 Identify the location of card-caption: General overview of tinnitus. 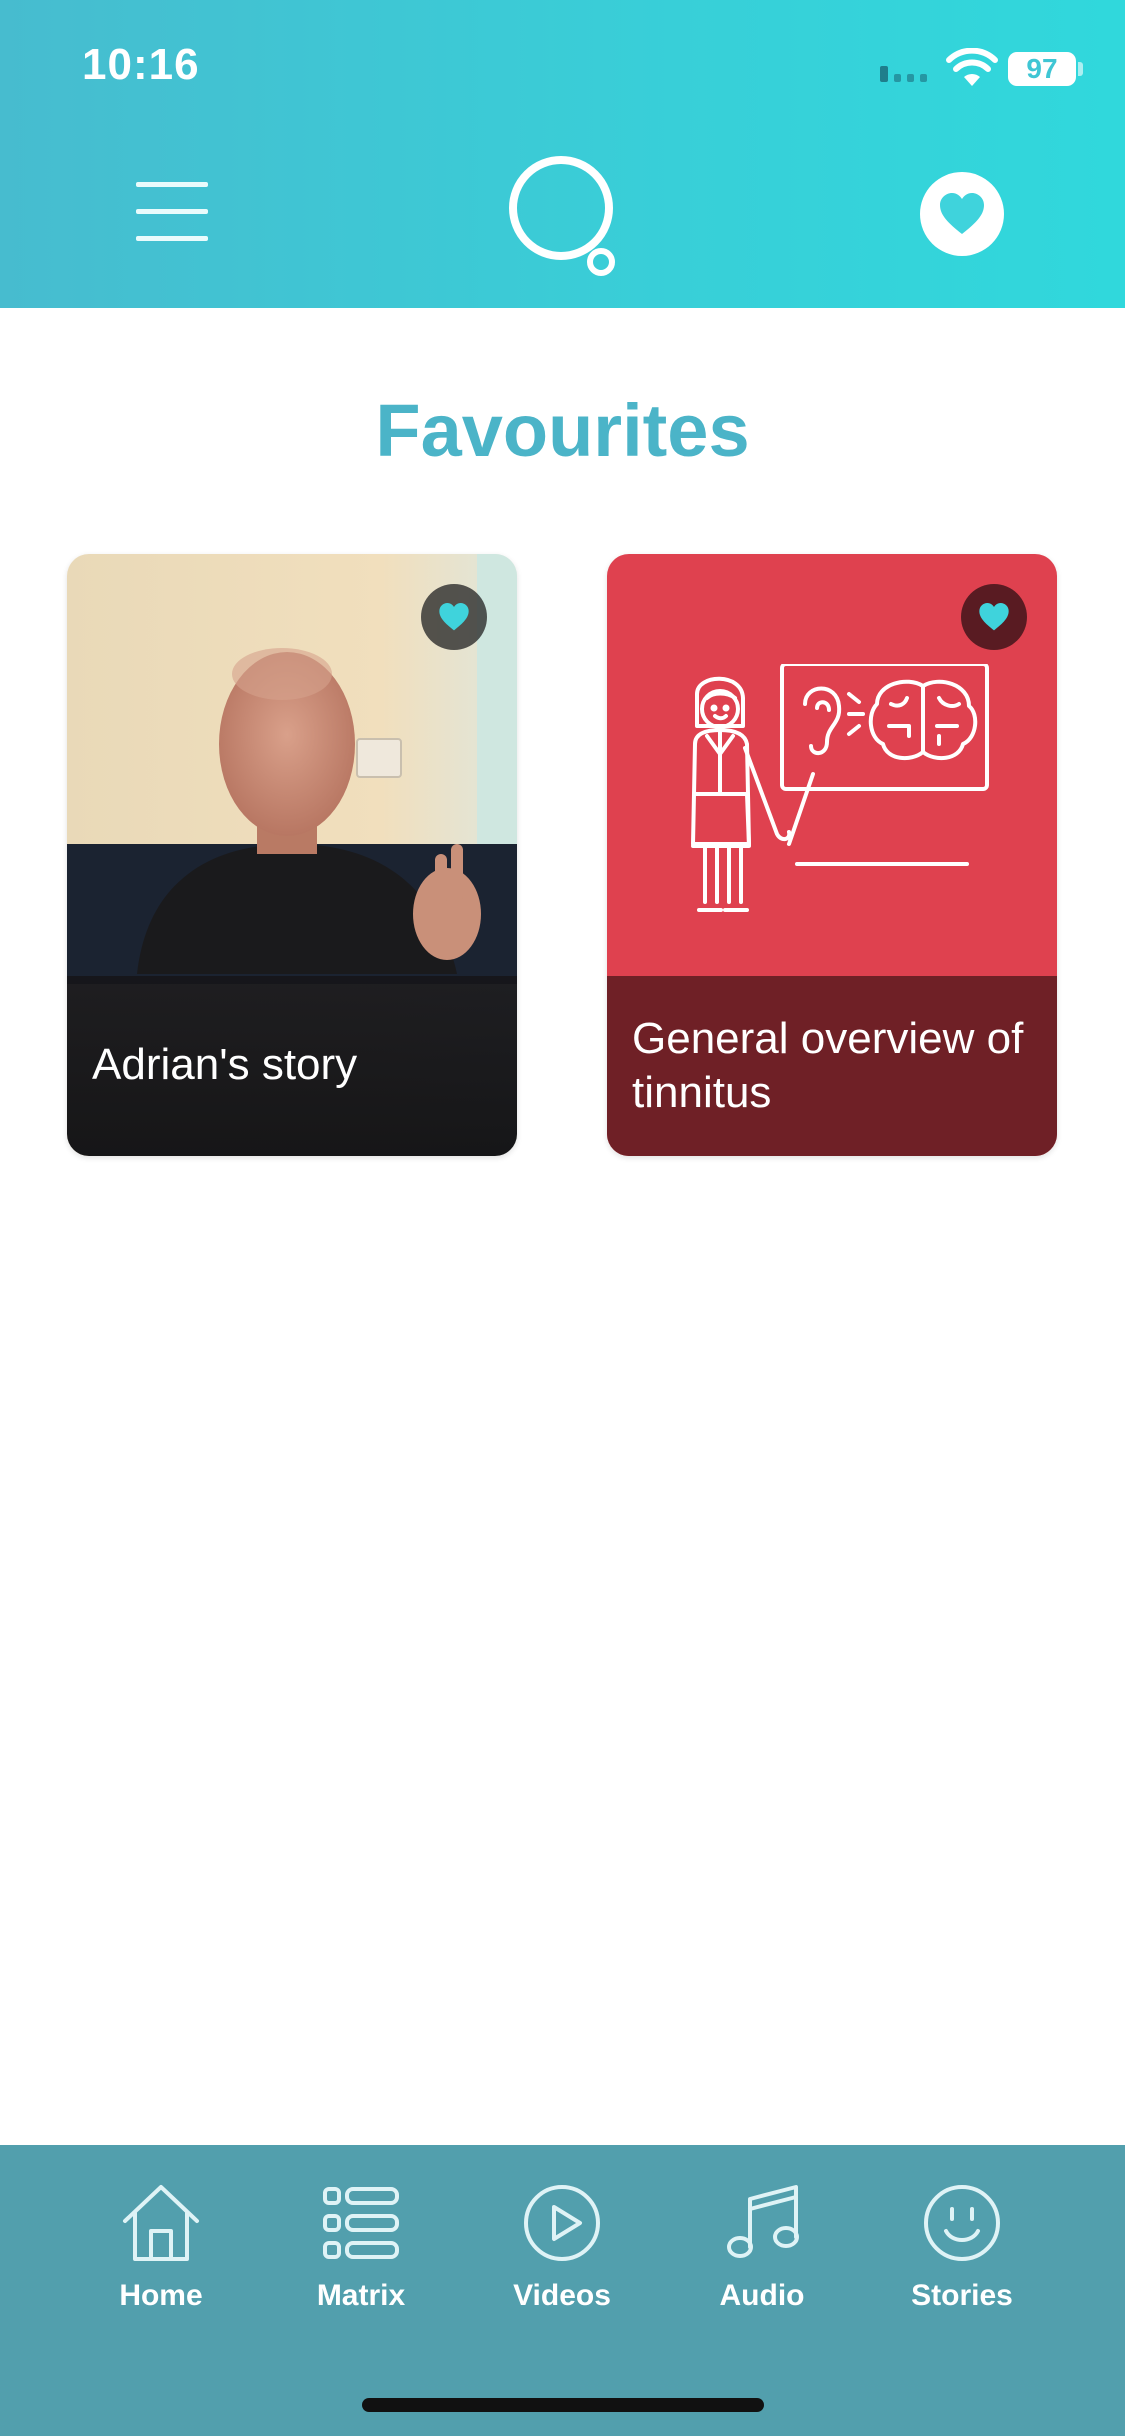
(832, 1066).